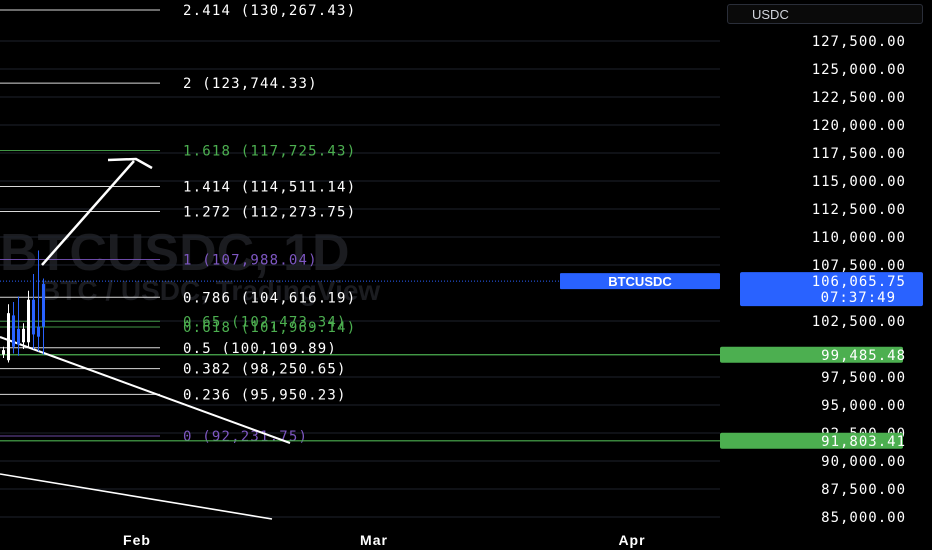 This screenshot has height=550, width=932. What do you see at coordinates (859, 98) in the screenshot?
I see `price-axis-tick: 122,500.00` at bounding box center [859, 98].